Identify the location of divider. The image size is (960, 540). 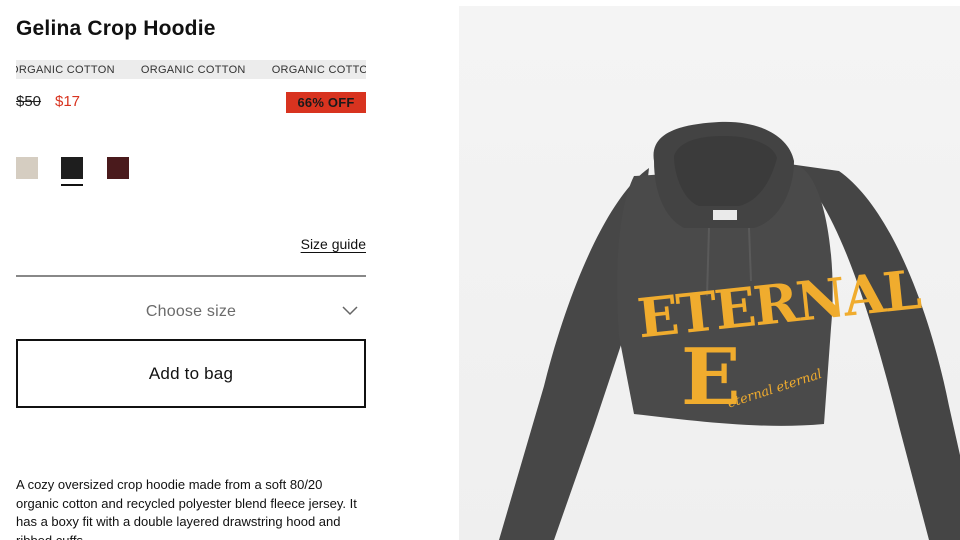
(191, 276).